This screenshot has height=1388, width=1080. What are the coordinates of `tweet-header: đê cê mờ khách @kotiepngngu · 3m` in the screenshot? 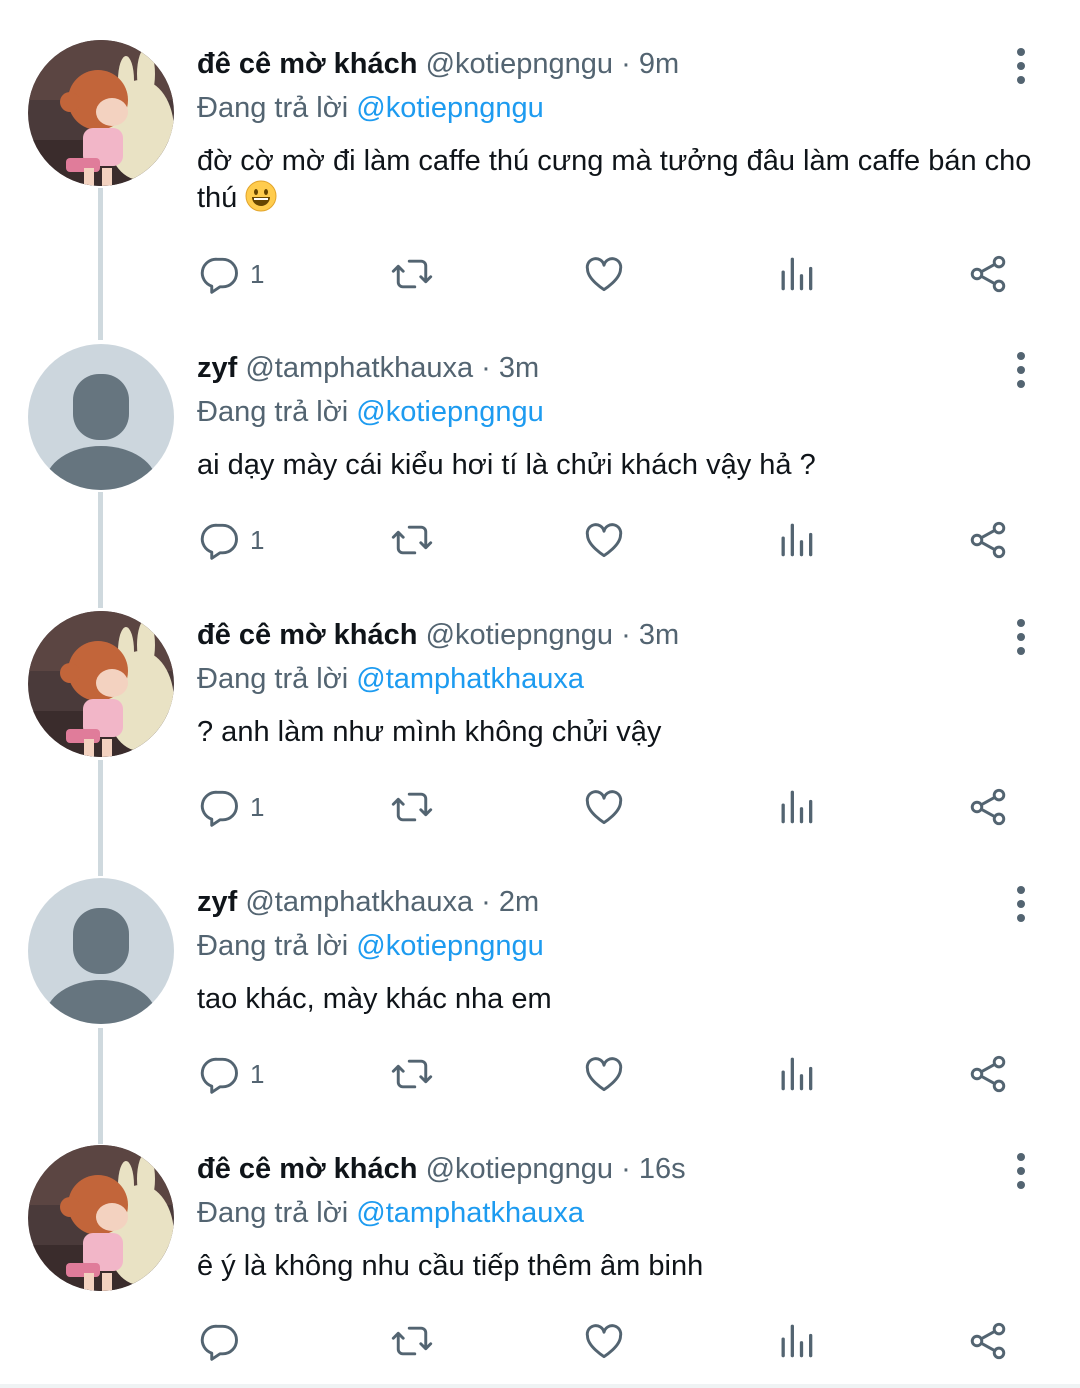 It's located at (438, 635).